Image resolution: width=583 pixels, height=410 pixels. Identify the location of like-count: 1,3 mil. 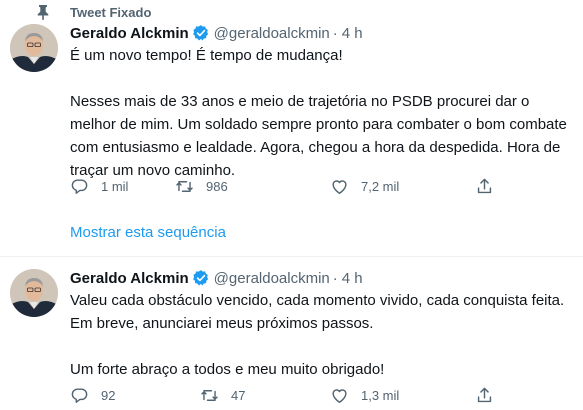
(380, 395).